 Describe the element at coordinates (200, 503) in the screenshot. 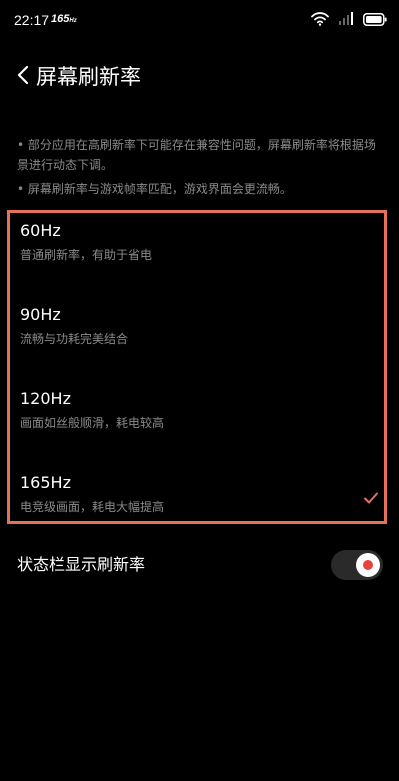

I see `option-165hz: 165Hz 电竞级画面，耗电大幅提高` at that location.